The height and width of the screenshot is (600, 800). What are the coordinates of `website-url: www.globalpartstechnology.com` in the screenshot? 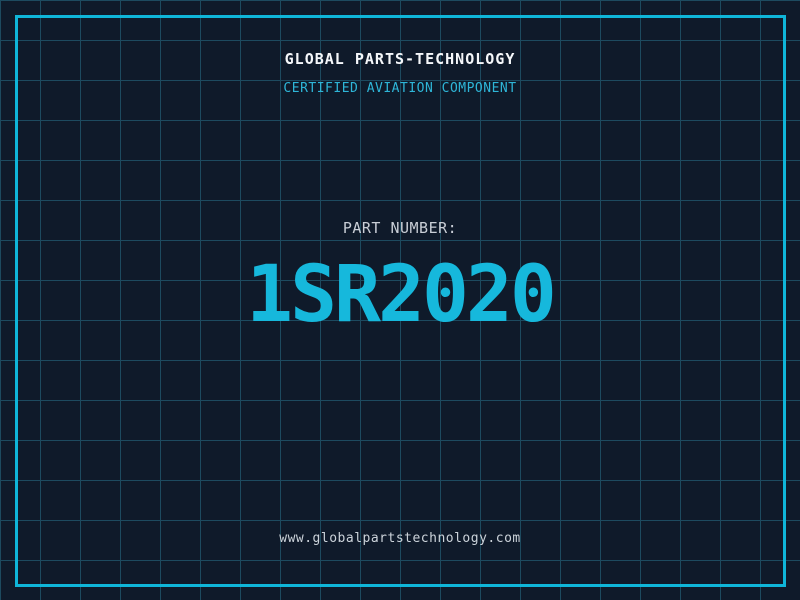 It's located at (400, 538).